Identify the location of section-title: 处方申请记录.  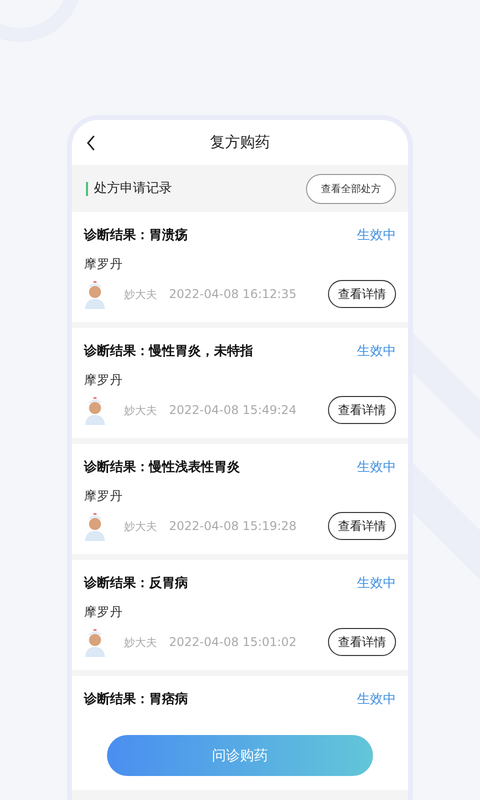
(129, 189).